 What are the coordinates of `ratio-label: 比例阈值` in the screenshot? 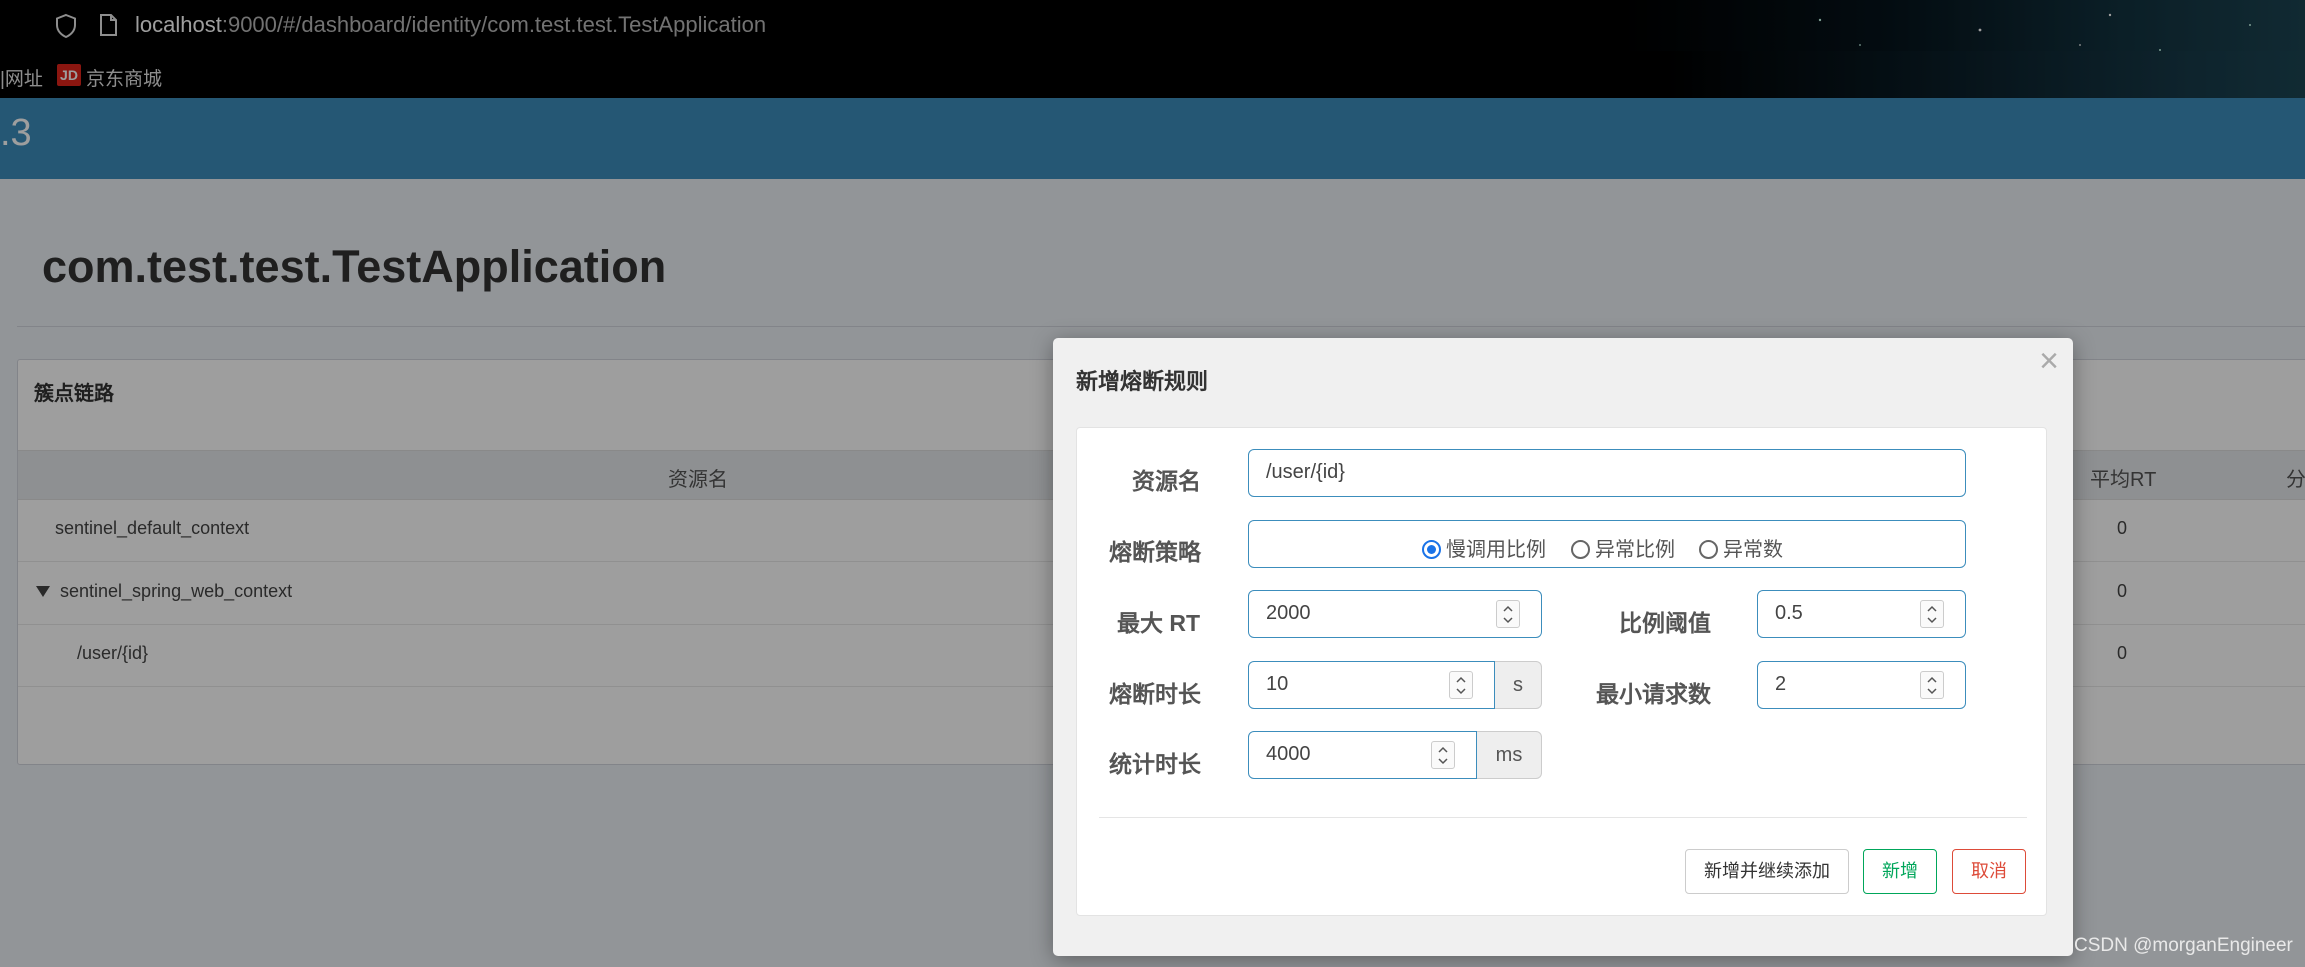 It's located at (1665, 623).